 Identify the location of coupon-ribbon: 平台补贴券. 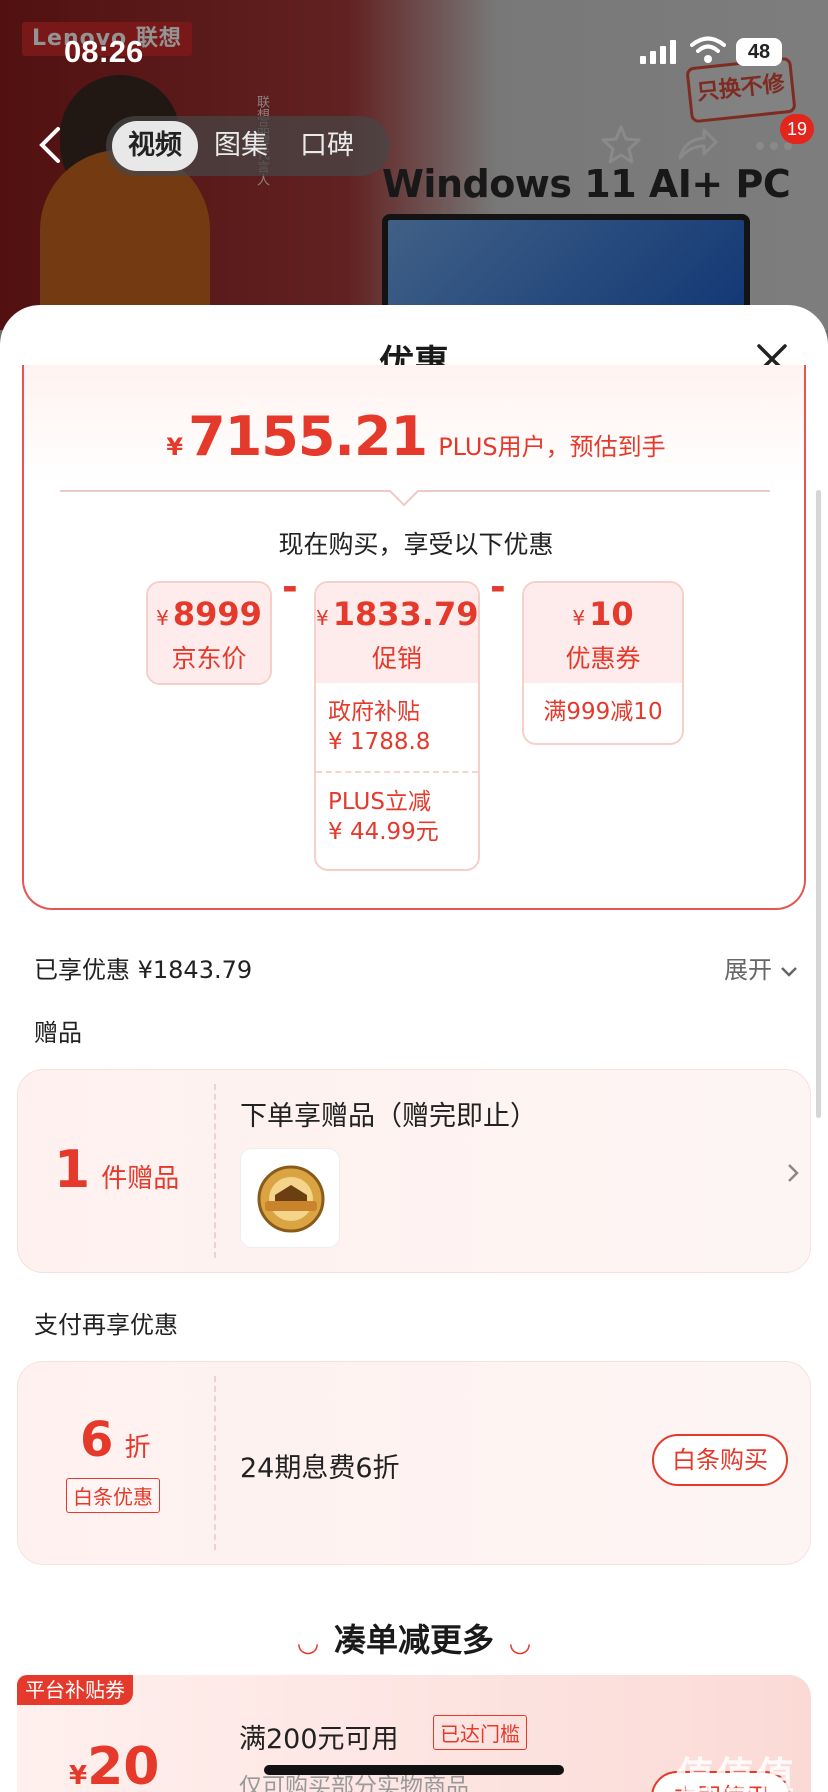
(75, 1690).